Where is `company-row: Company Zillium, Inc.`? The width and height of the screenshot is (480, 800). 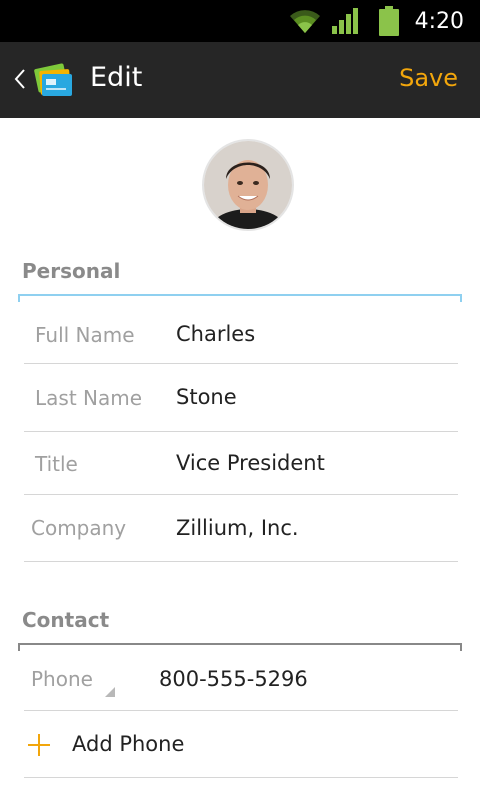
company-row: Company Zillium, Inc. is located at coordinates (241, 528).